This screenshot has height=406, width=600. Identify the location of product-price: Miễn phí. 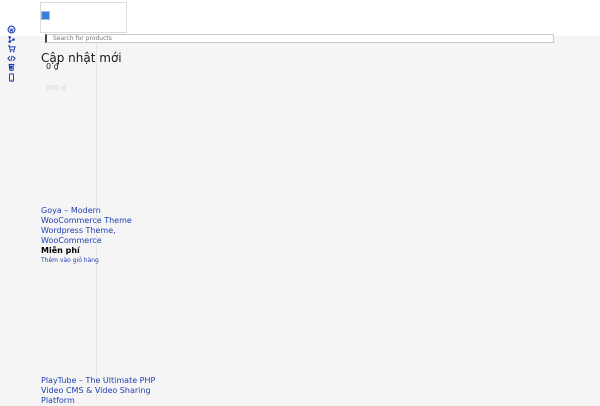
(60, 250).